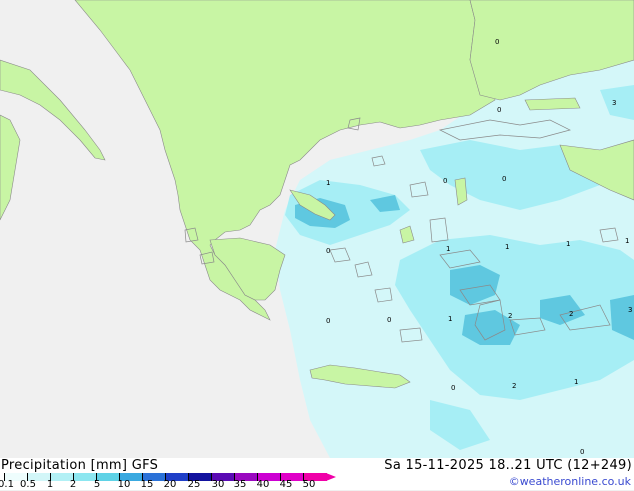 The height and width of the screenshot is (491, 634). What do you see at coordinates (73, 484) in the screenshot?
I see `legend-label: 2` at bounding box center [73, 484].